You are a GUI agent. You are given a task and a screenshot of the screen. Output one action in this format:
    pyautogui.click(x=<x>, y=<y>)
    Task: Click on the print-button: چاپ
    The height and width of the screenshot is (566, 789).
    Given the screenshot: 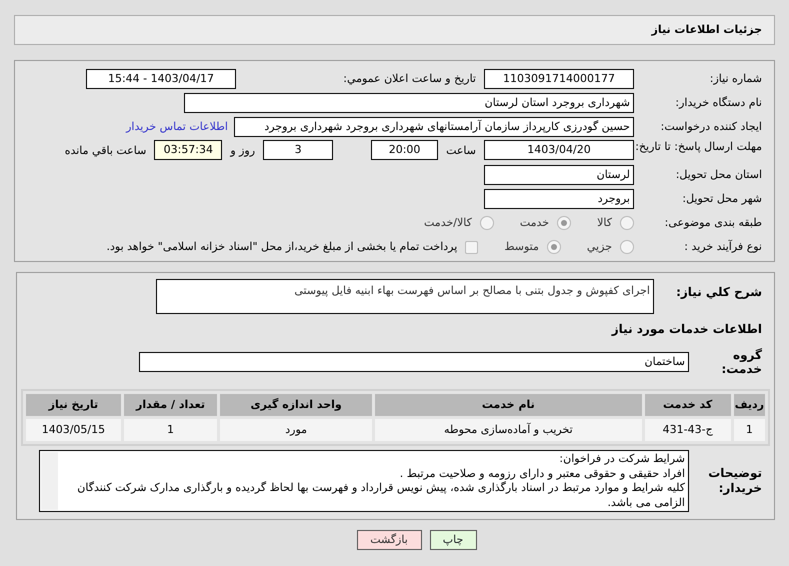 What is the action you would take?
    pyautogui.click(x=453, y=540)
    